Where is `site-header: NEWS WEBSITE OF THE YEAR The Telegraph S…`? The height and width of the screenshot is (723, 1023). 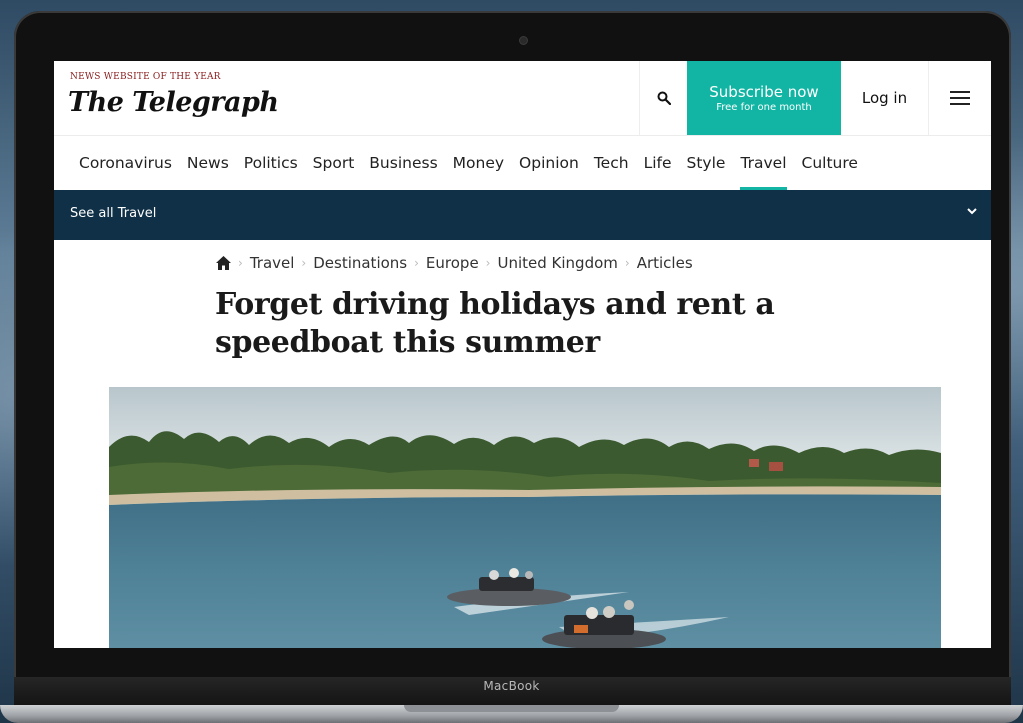
site-header: NEWS WEBSITE OF THE YEAR The Telegraph S… is located at coordinates (522, 98).